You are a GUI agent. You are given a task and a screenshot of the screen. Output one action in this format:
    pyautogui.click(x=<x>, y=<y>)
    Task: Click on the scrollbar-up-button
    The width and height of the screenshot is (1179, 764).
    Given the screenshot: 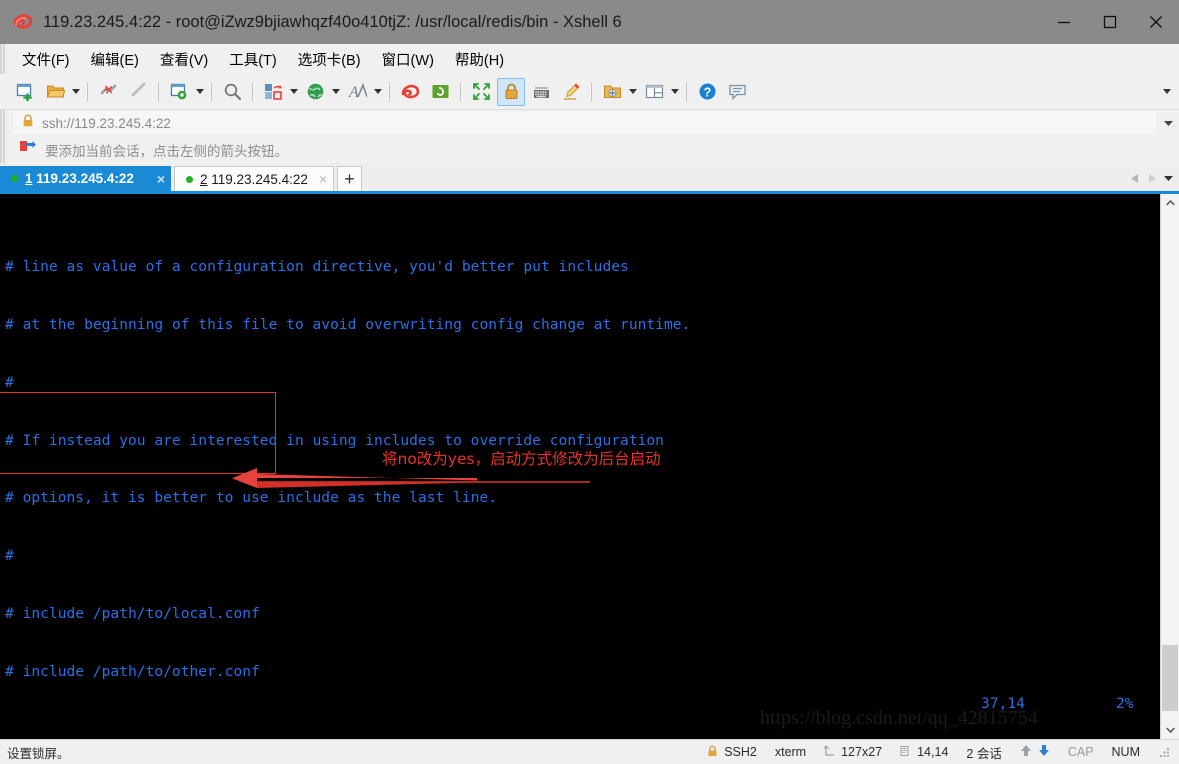 What is the action you would take?
    pyautogui.click(x=1170, y=203)
    